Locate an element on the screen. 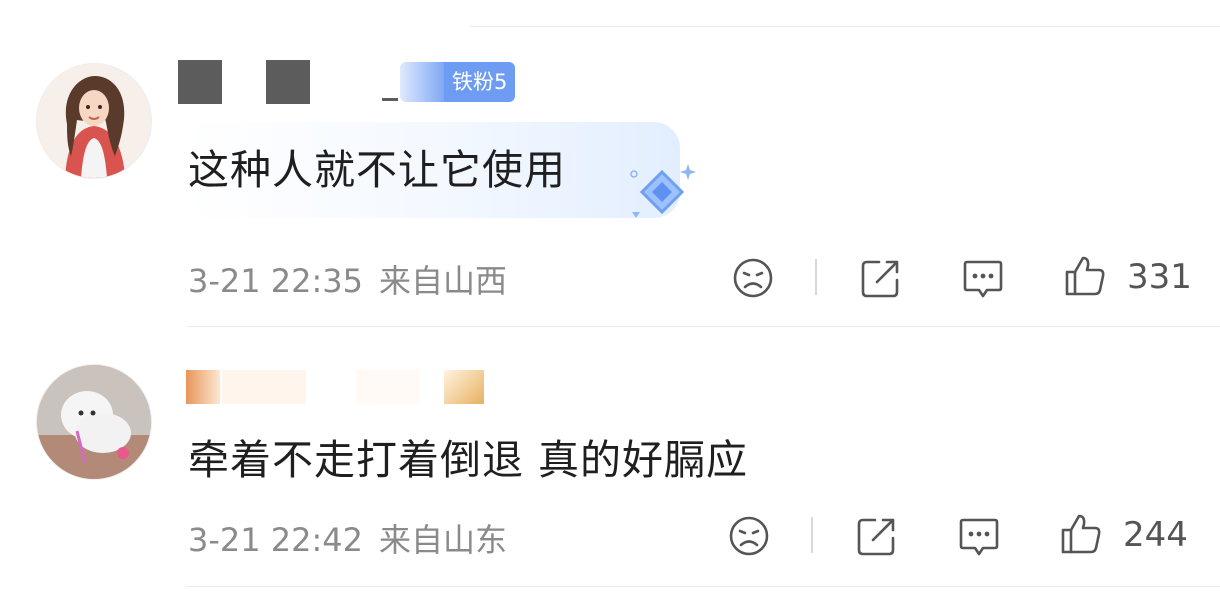  comment-meta: 3-21 22:42 来自山东 is located at coordinates (347, 538).